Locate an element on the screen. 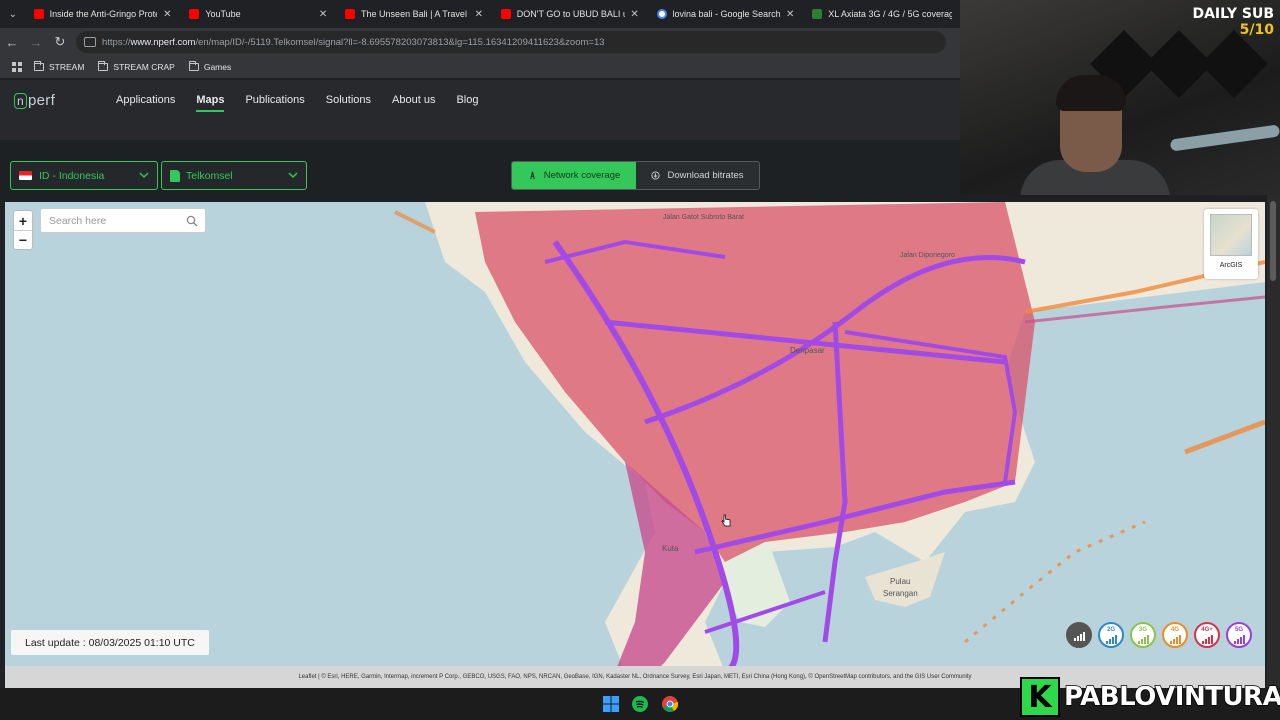  daily-sub-counter: DAILY SUB 5/10 is located at coordinates (1233, 22).